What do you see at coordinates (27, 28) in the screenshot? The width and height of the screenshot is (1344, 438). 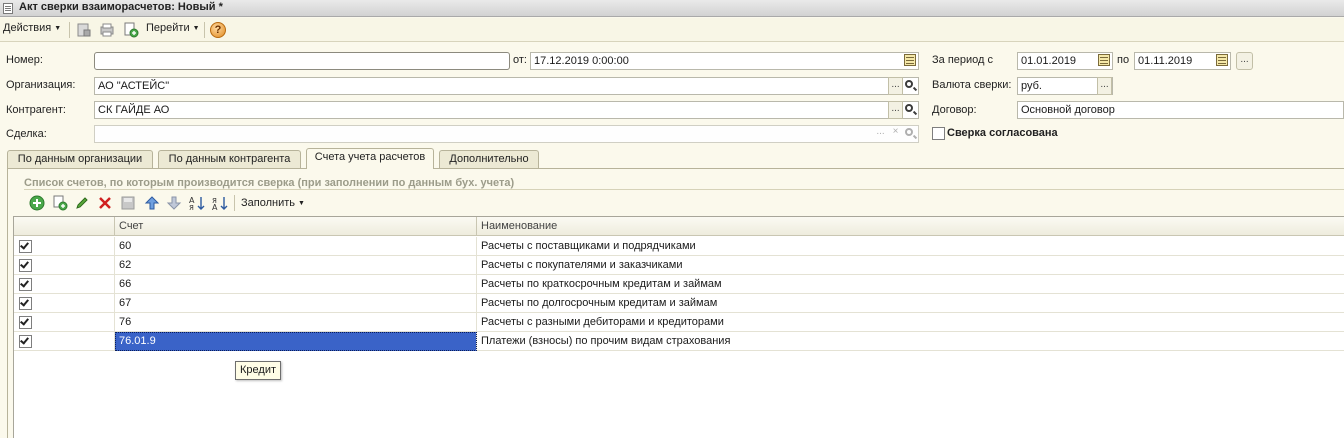 I see `actions-menu-label: Действия` at bounding box center [27, 28].